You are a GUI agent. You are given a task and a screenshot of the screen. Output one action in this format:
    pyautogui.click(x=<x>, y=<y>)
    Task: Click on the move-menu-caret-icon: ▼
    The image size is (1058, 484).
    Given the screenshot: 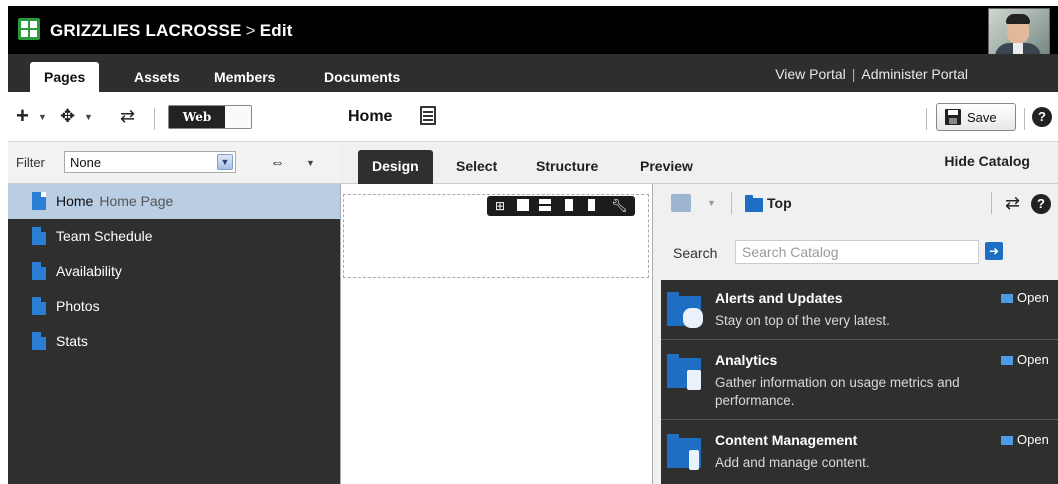 What is the action you would take?
    pyautogui.click(x=88, y=117)
    